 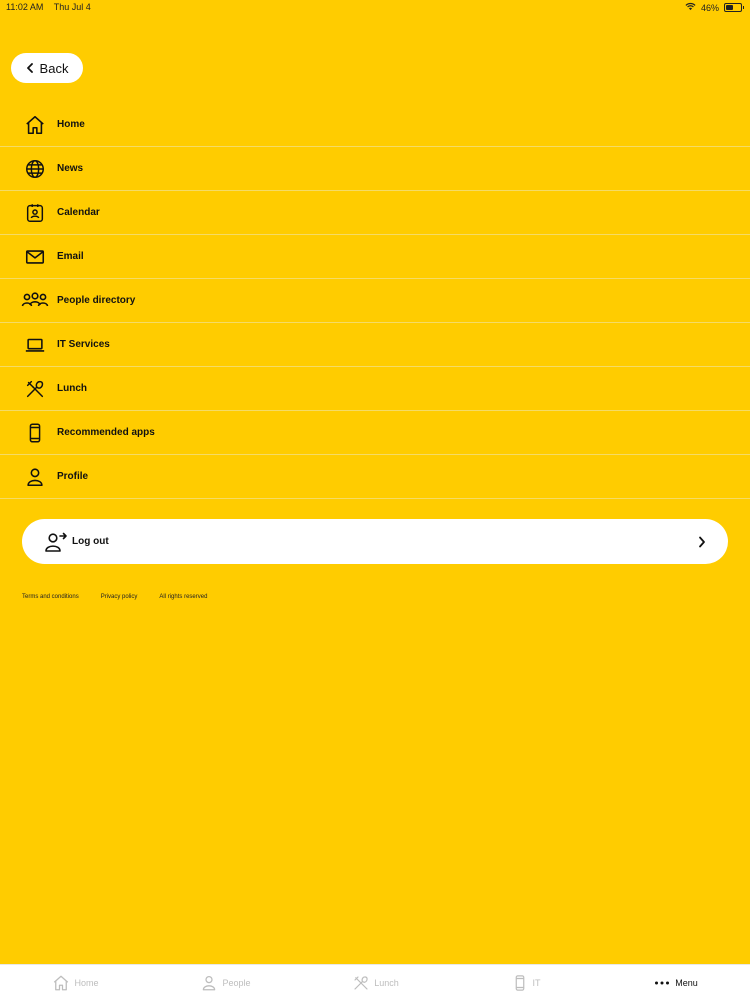 I want to click on tab-menu: Menu, so click(x=675, y=982).